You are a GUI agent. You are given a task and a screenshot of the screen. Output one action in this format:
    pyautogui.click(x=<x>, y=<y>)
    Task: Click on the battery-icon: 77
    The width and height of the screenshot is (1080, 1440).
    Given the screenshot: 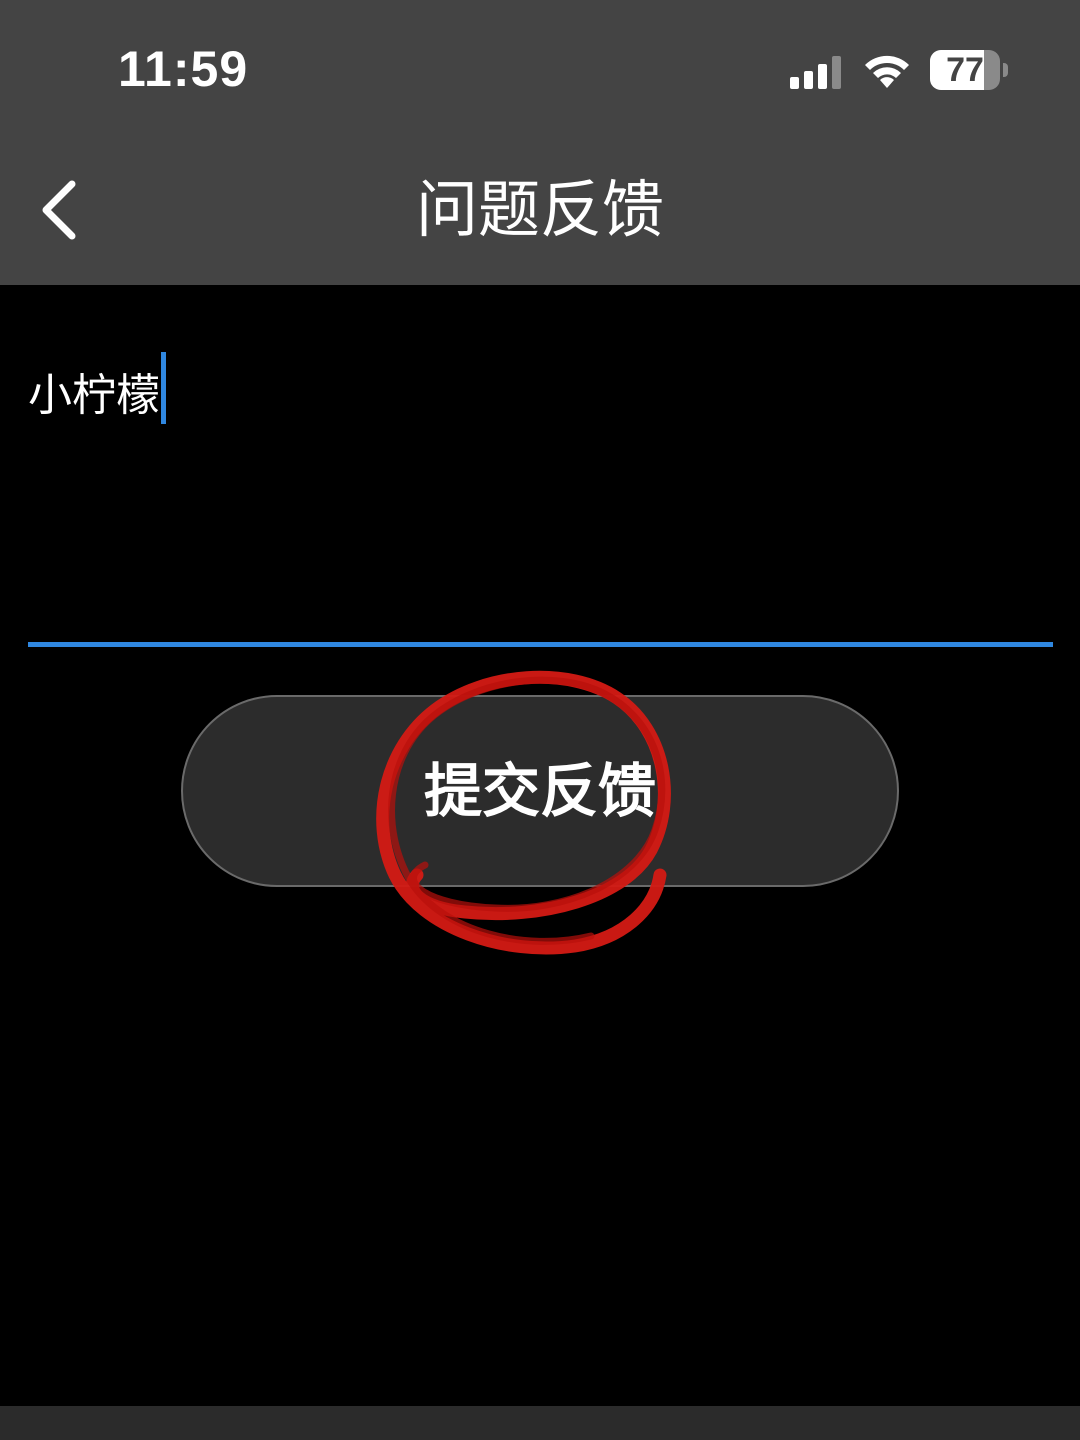 What is the action you would take?
    pyautogui.click(x=970, y=71)
    